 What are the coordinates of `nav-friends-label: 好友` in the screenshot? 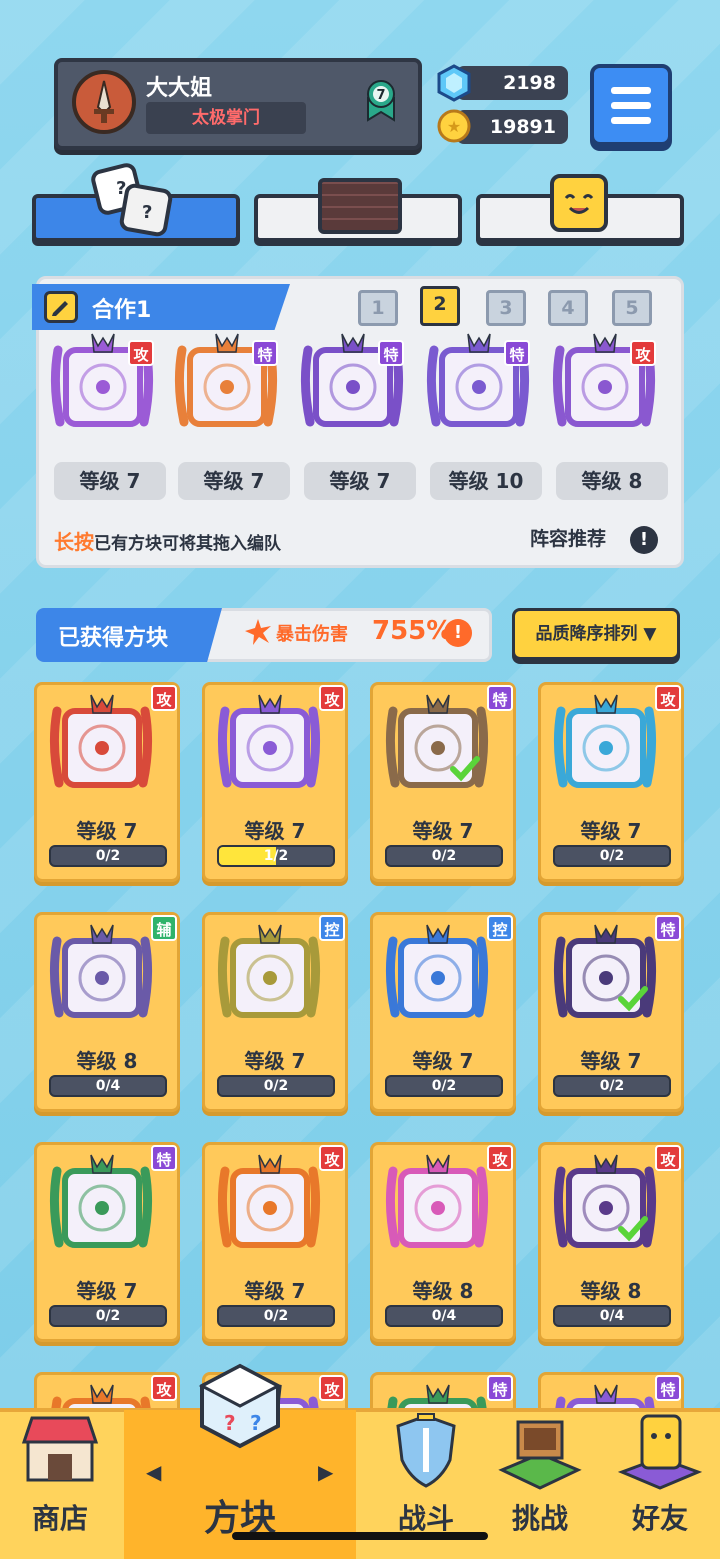 It's located at (659, 1518).